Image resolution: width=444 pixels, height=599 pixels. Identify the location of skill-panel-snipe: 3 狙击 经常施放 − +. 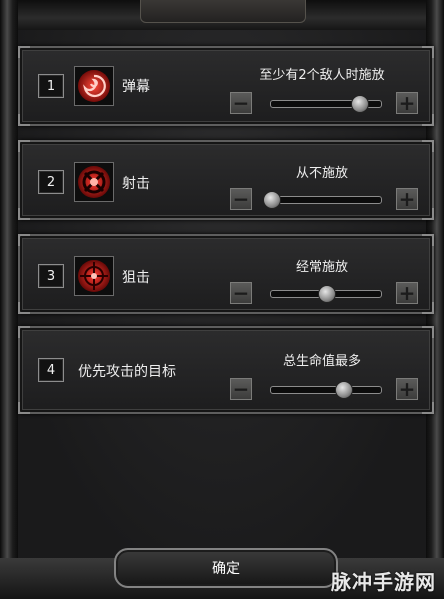
(226, 274).